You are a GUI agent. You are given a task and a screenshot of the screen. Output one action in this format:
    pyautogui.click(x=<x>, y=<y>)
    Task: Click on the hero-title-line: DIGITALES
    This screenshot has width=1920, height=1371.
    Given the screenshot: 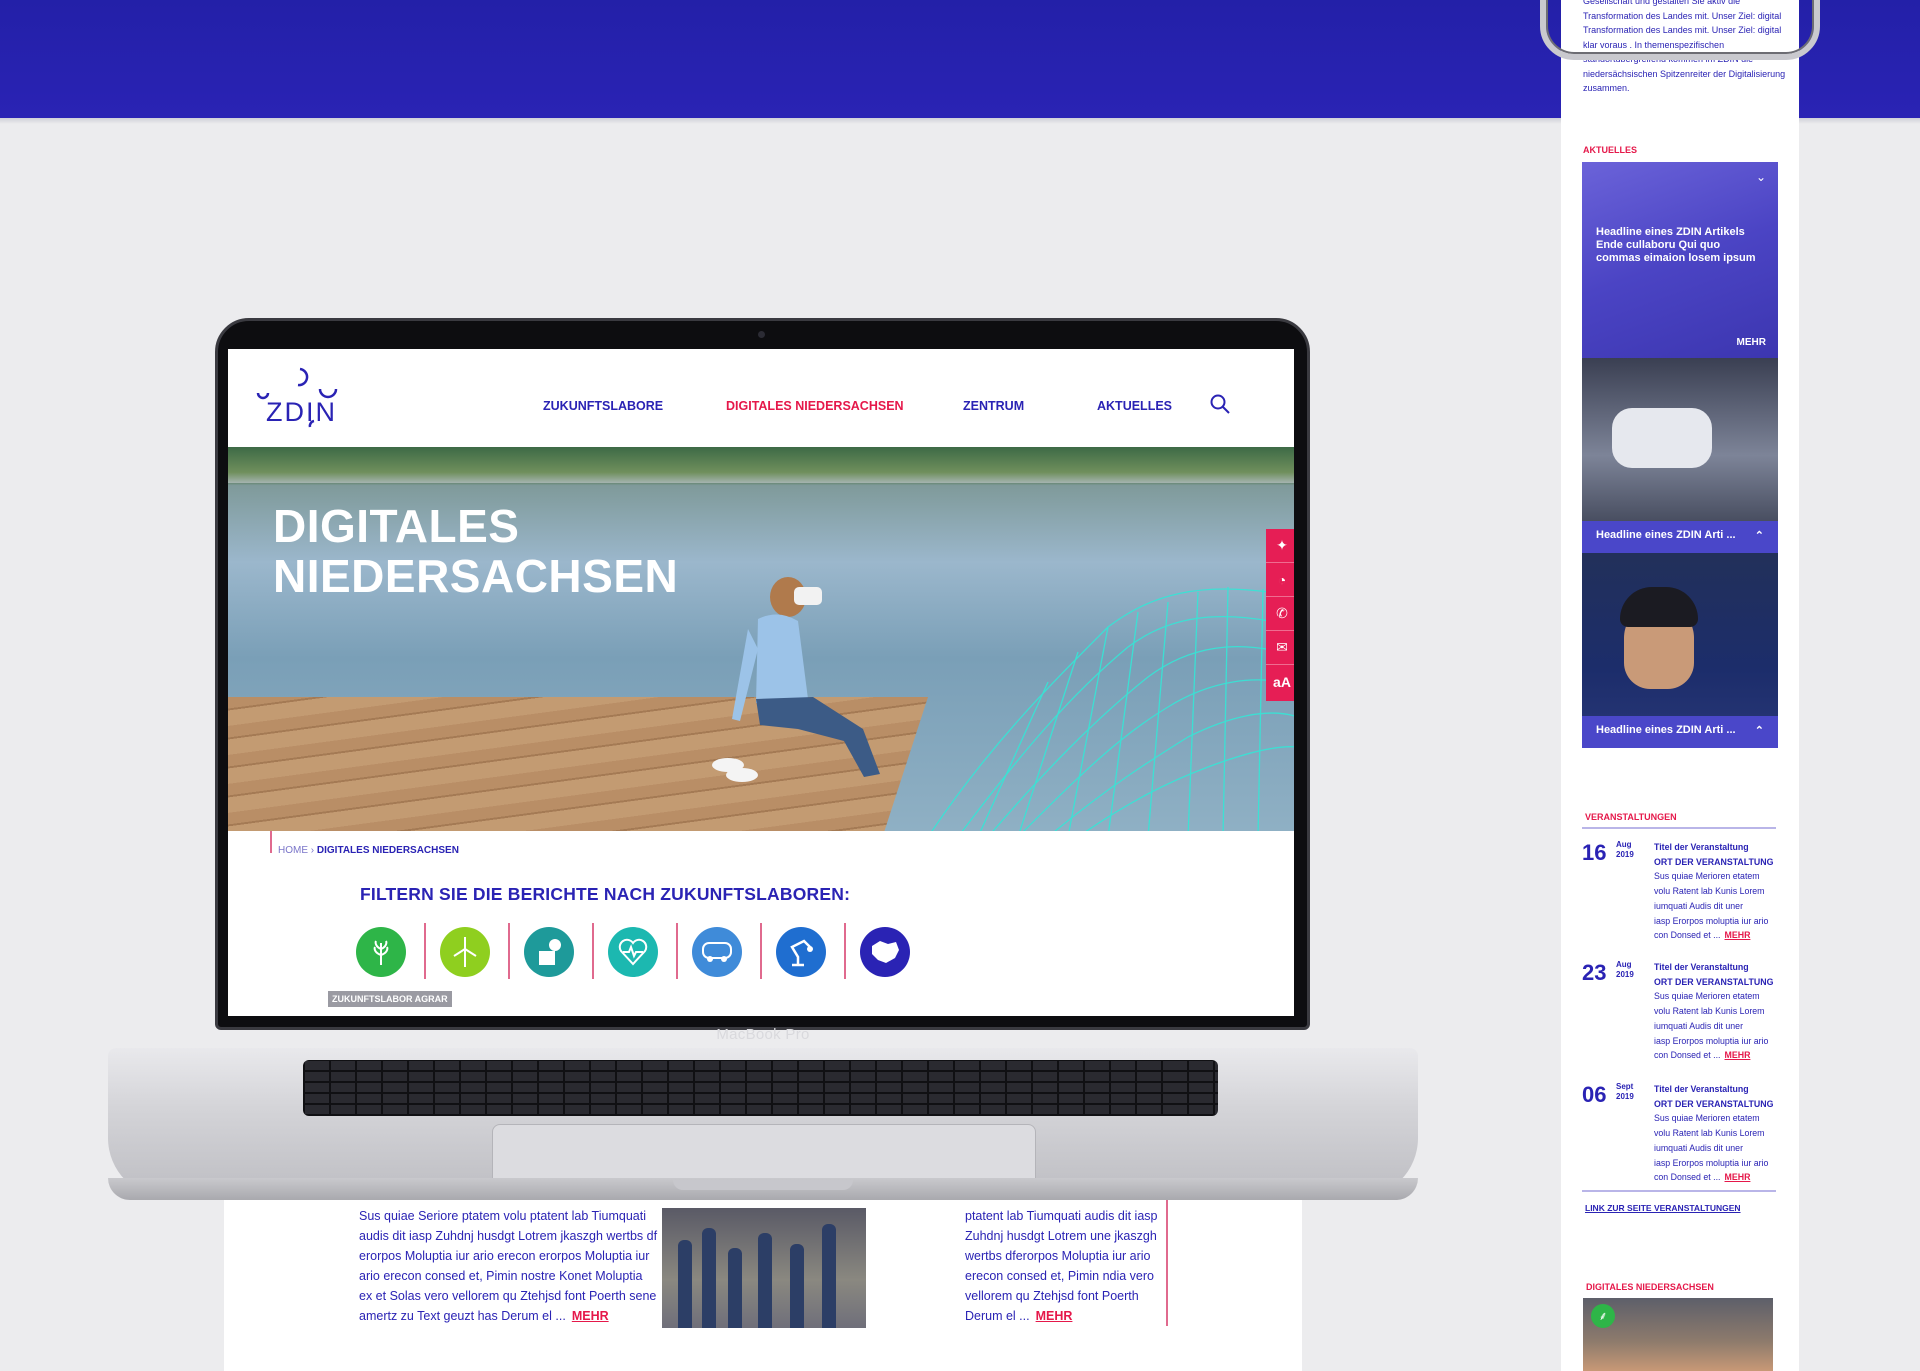 What is the action you would take?
    pyautogui.click(x=396, y=526)
    